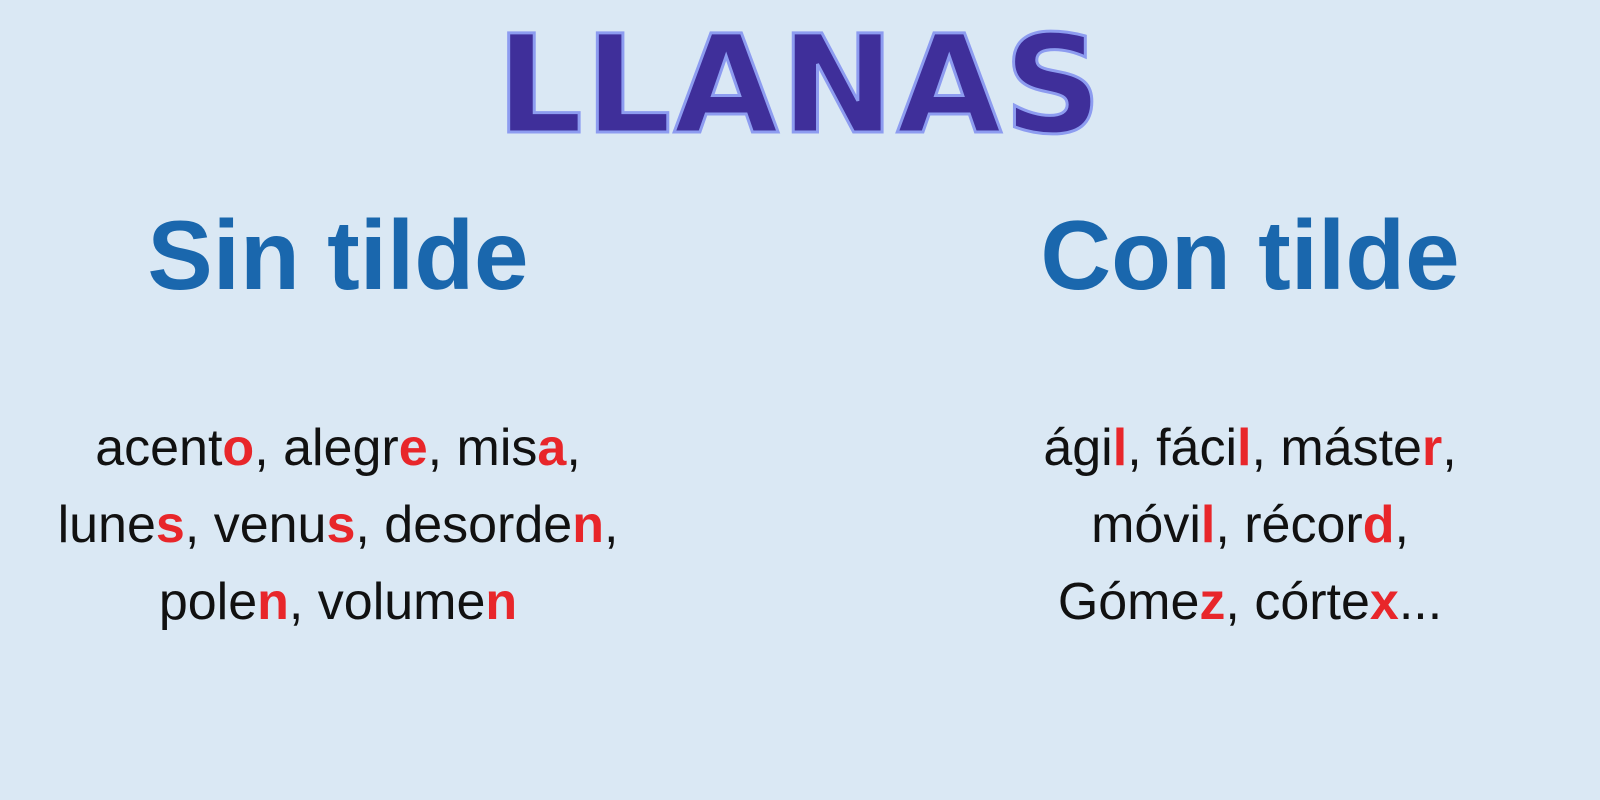  I want to click on word-text: , volume, so click(387, 602).